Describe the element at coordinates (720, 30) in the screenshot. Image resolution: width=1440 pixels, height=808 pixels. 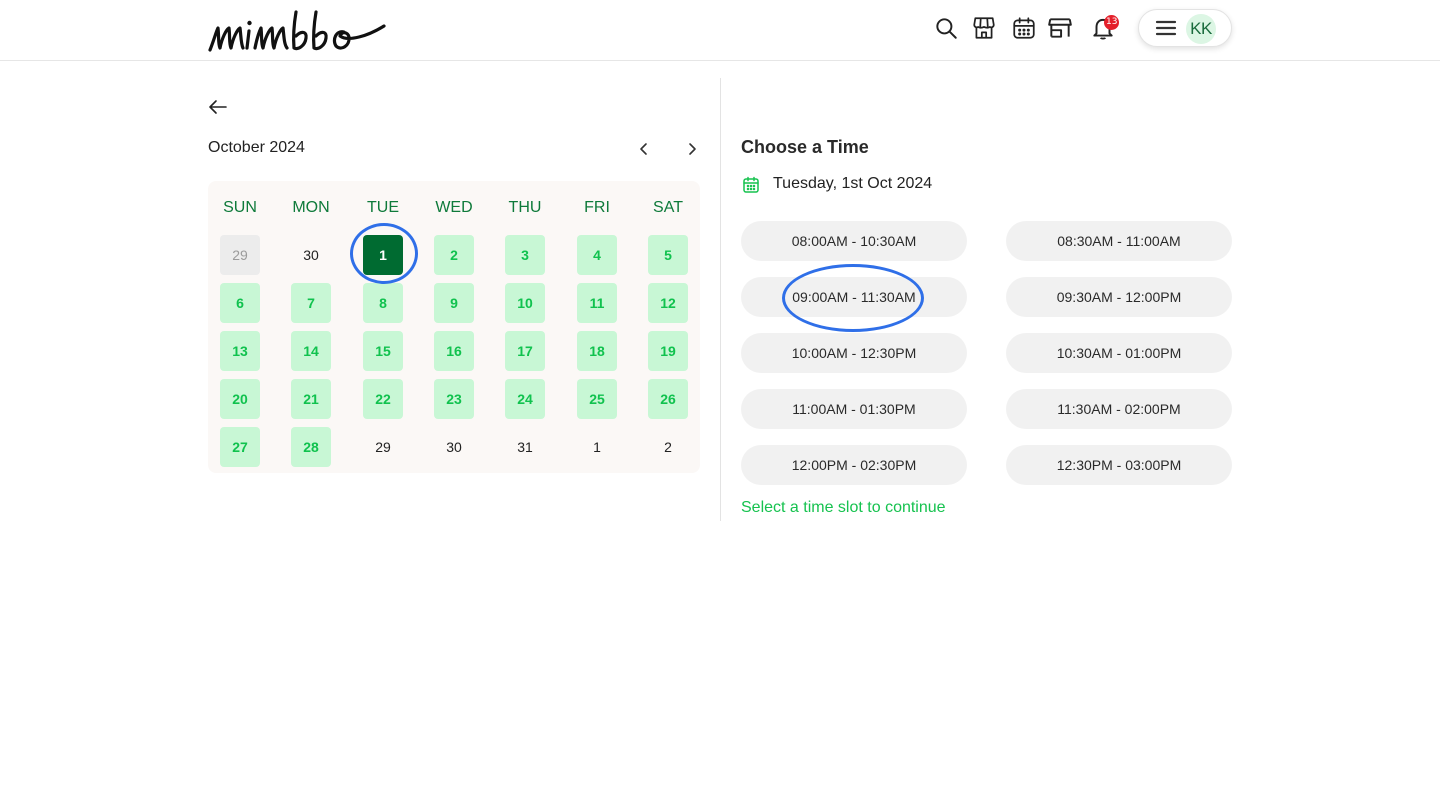
I see `top-header: 13 KK` at that location.